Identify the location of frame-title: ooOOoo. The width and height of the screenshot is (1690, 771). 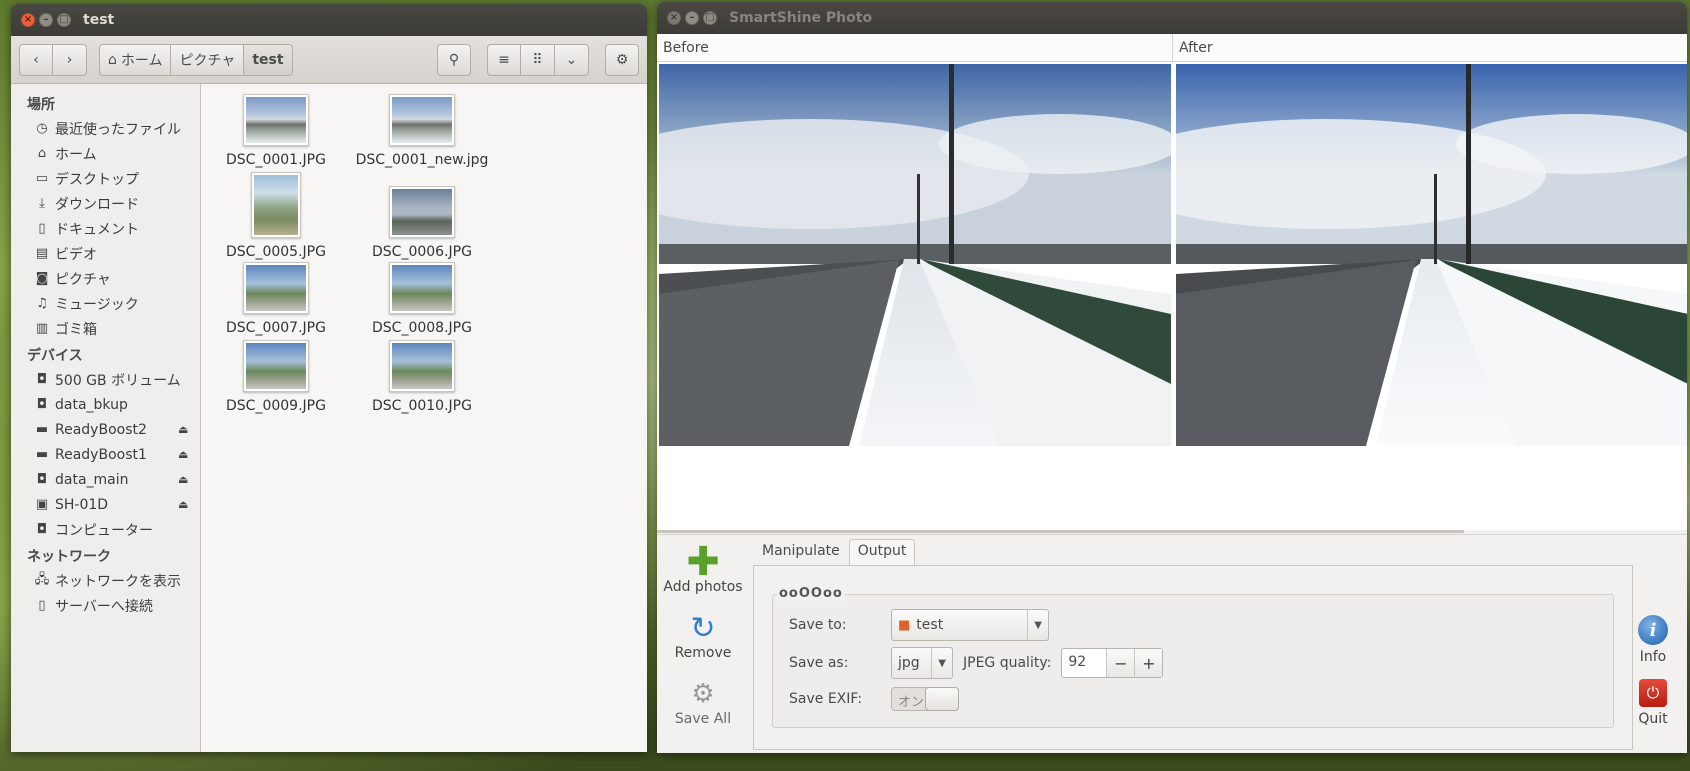
(811, 593).